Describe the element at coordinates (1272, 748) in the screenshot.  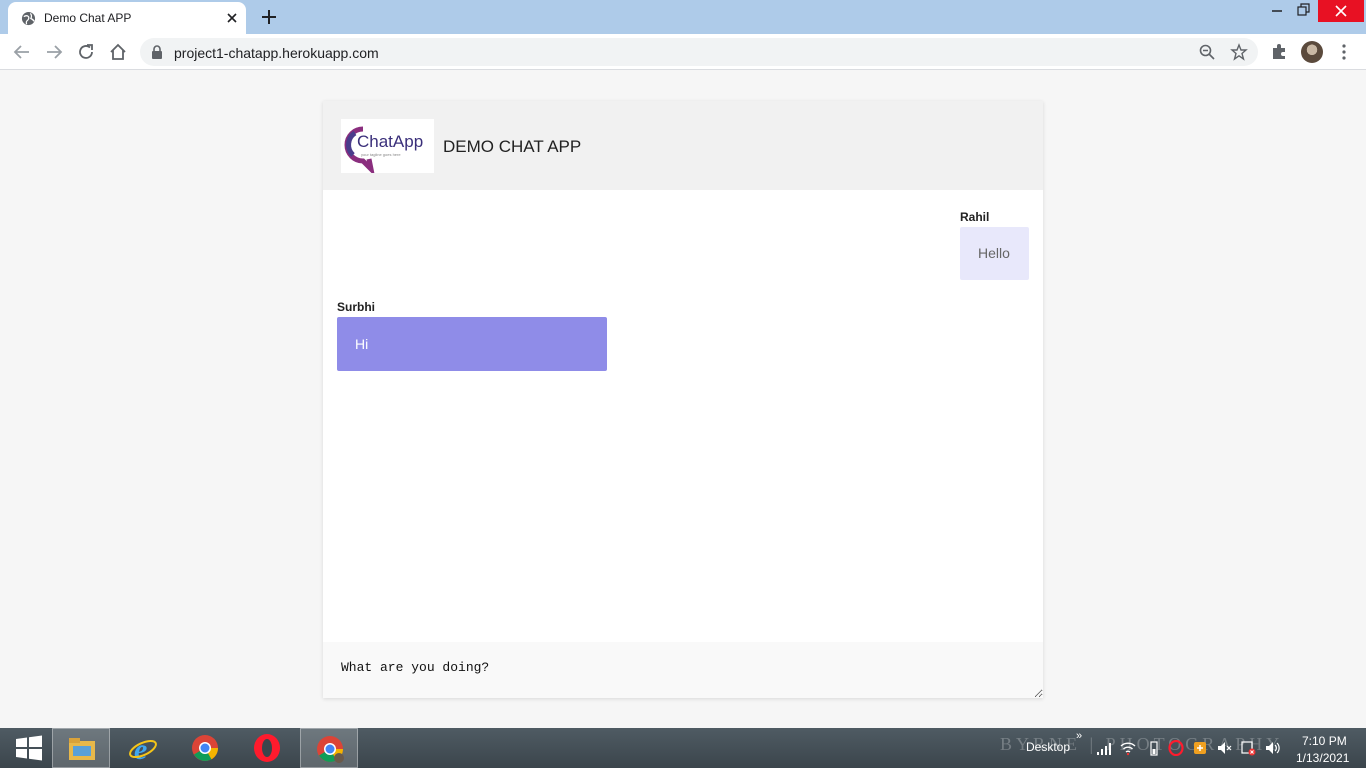
I see `volume-icon` at that location.